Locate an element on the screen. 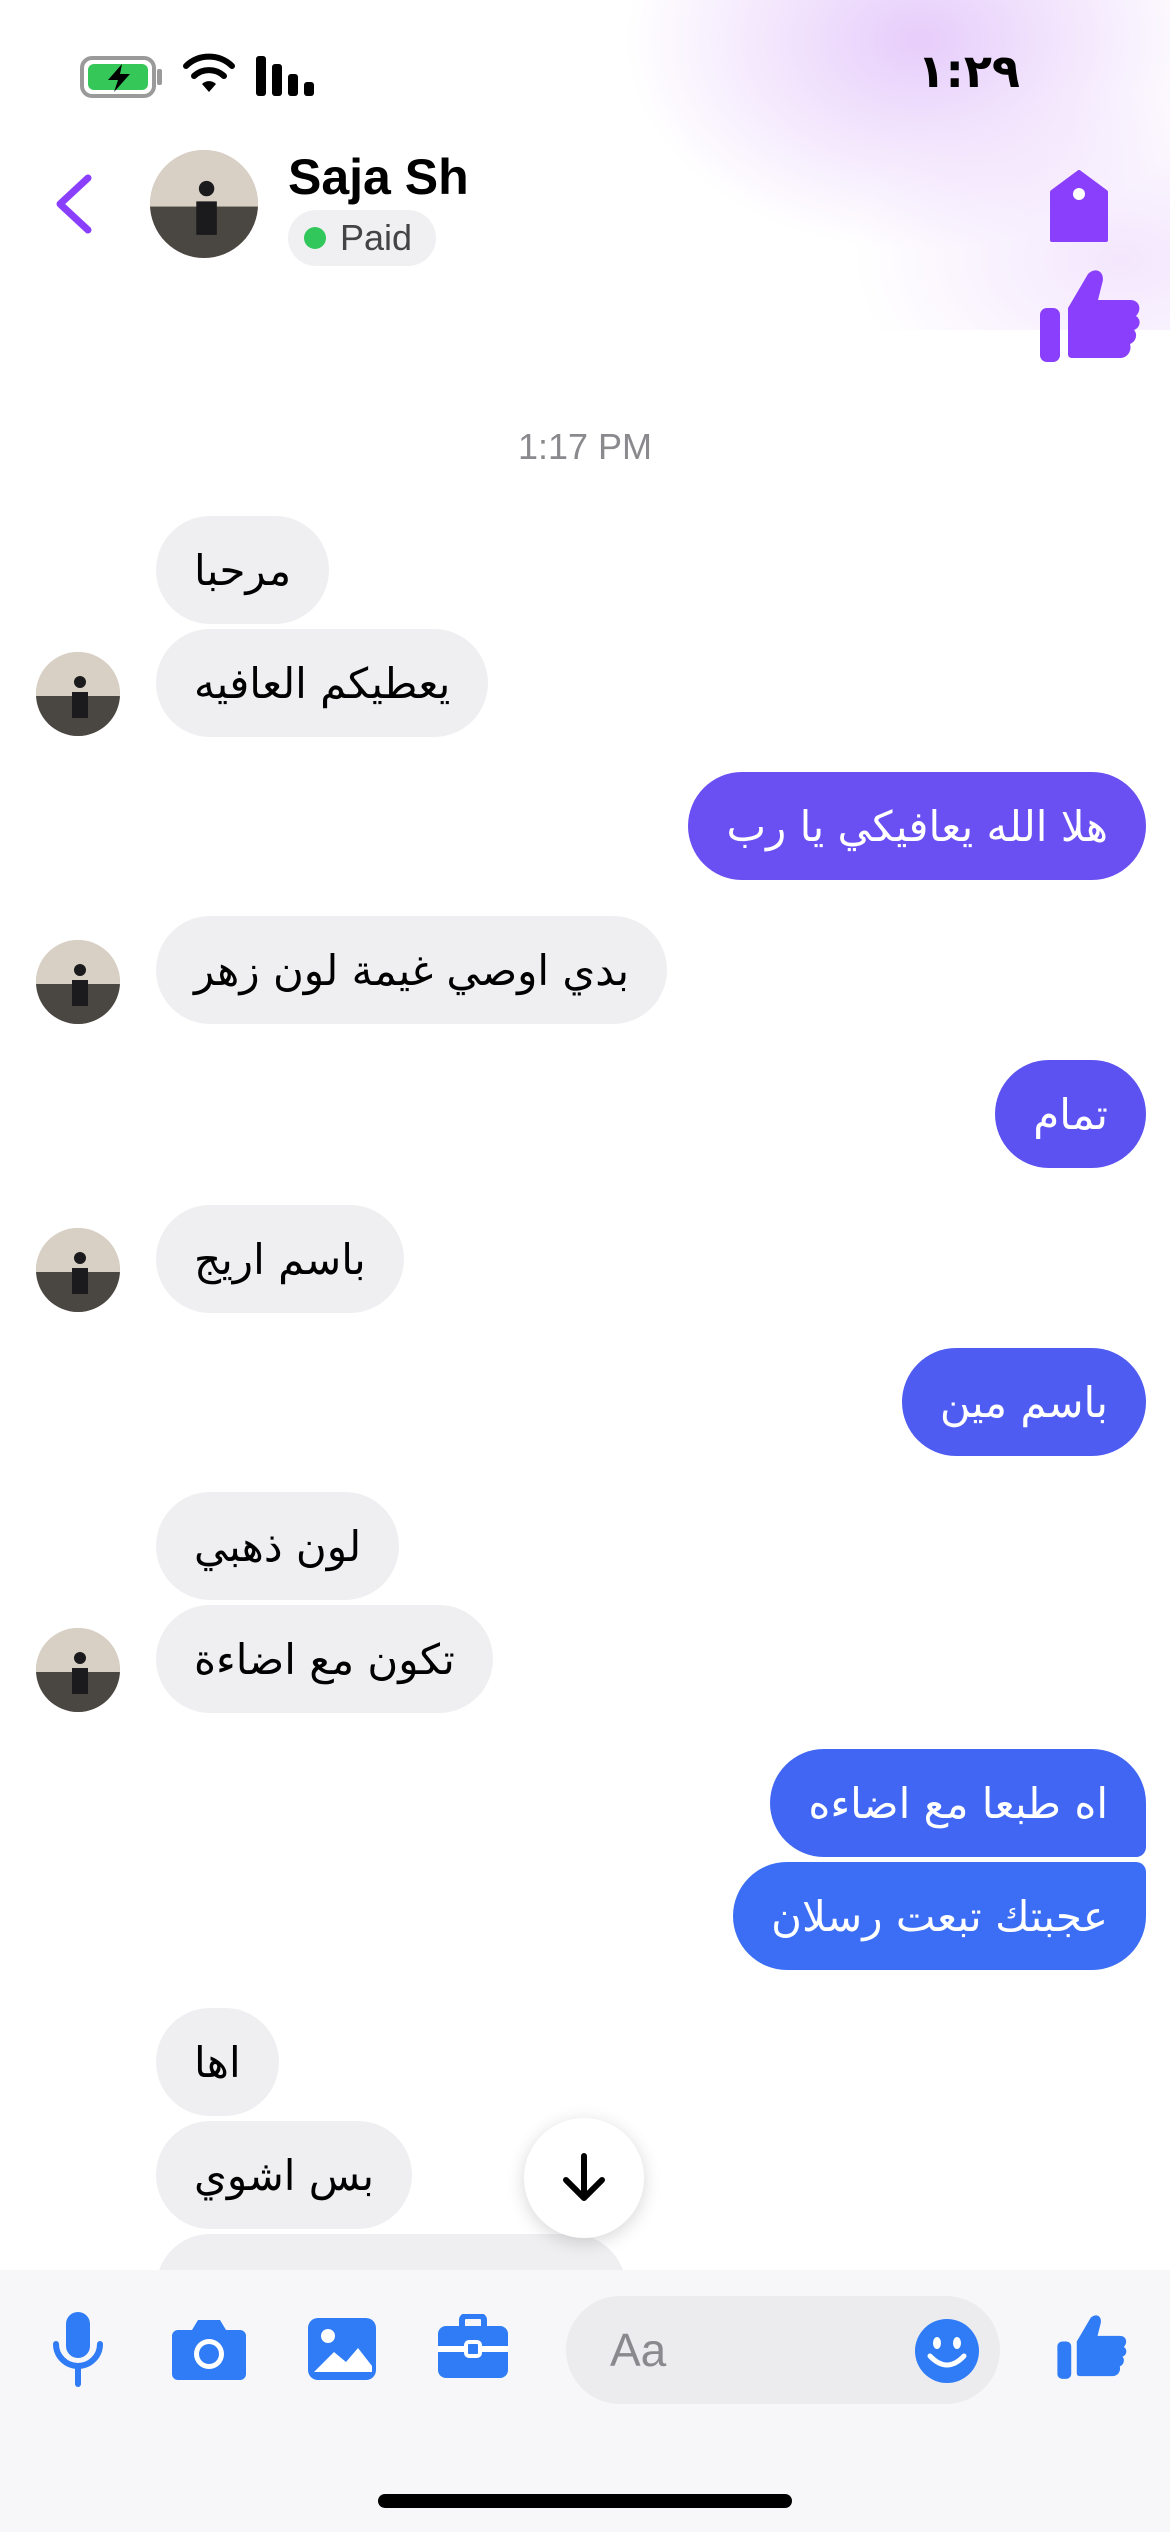 This screenshot has height=2532, width=1170. status-dot is located at coordinates (315, 238).